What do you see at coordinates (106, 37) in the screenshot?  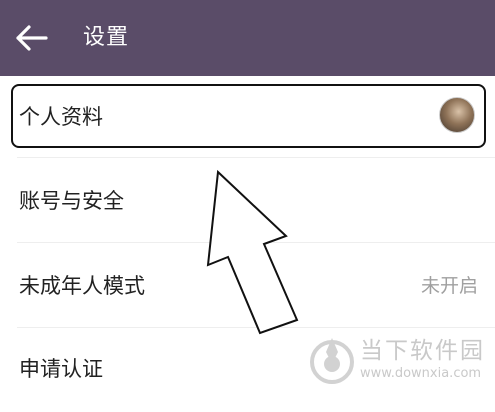 I see `page-title: 设置` at bounding box center [106, 37].